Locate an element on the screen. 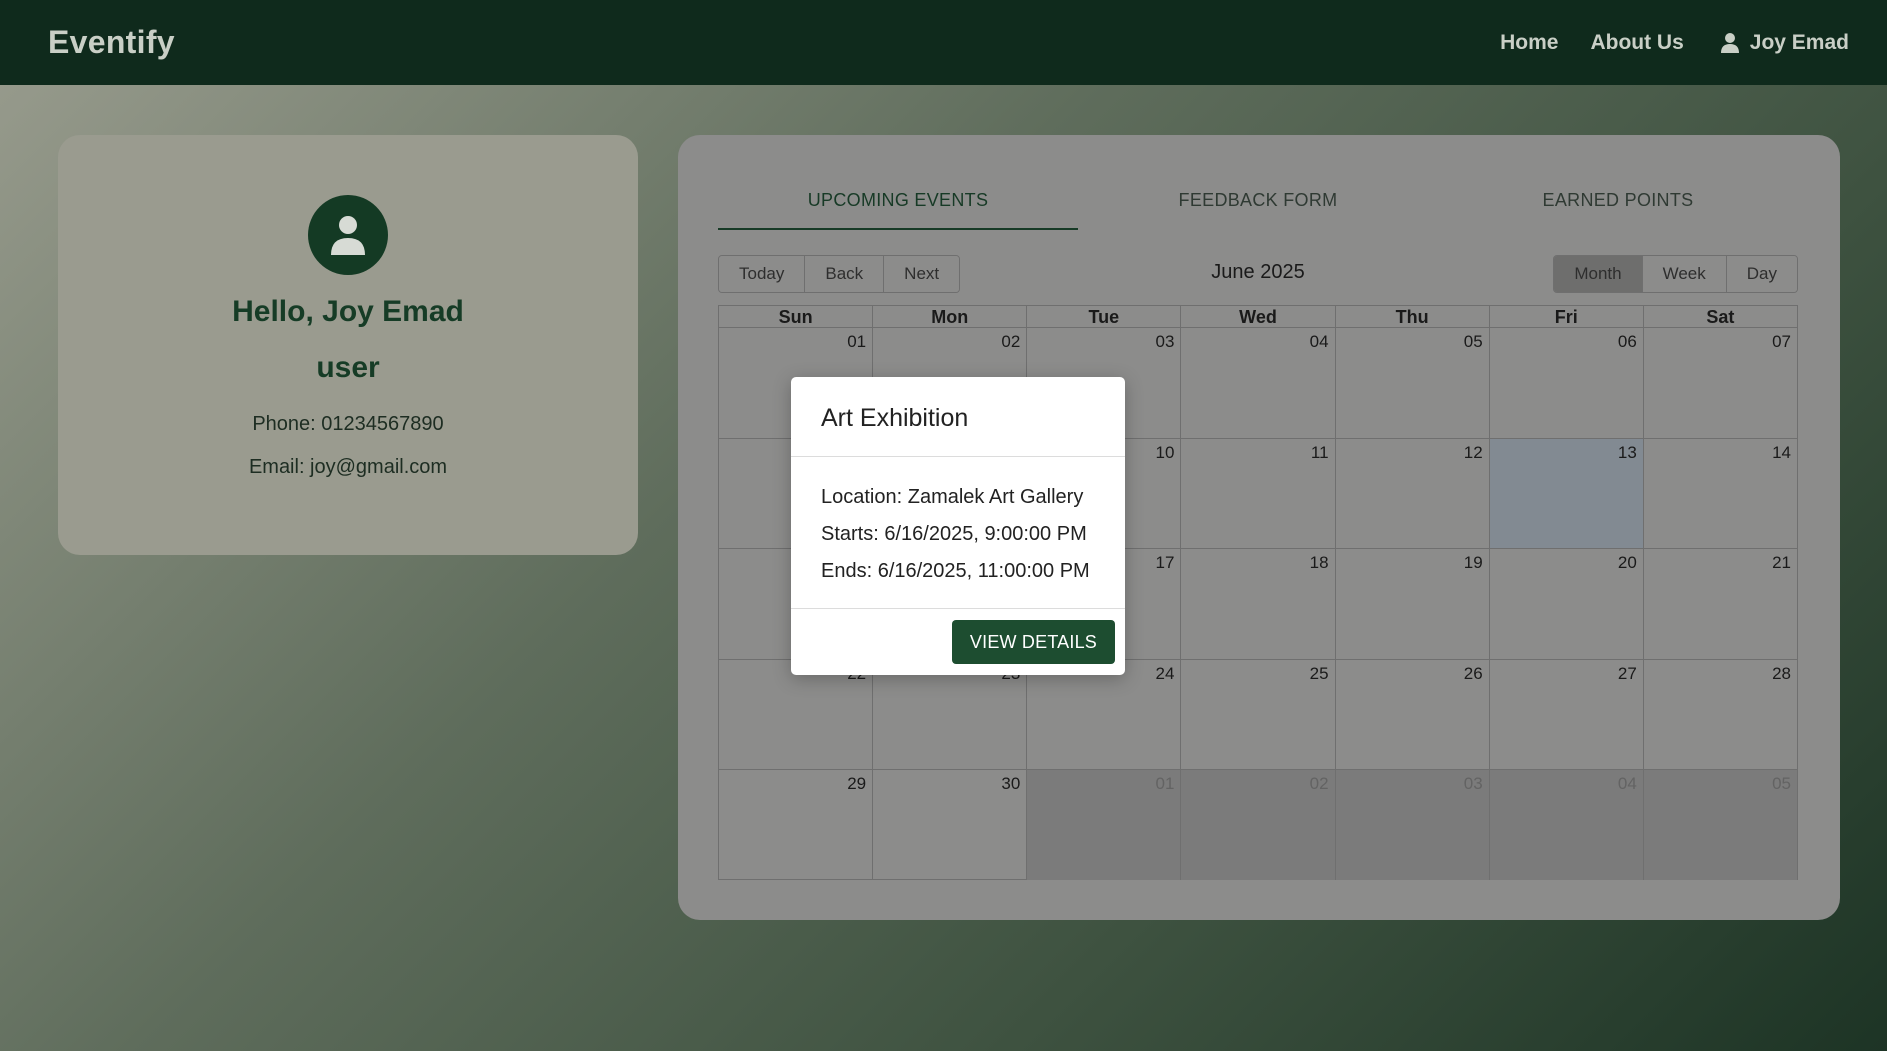  profile-phone: Phone: 01234567890 is located at coordinates (348, 424).